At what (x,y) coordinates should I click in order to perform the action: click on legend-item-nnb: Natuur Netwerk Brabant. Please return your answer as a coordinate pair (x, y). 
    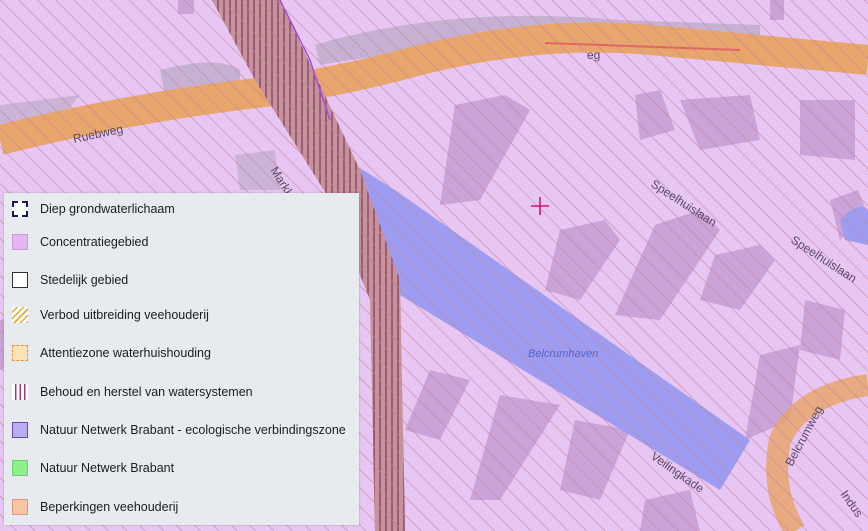
    Looking at the image, I should click on (93, 468).